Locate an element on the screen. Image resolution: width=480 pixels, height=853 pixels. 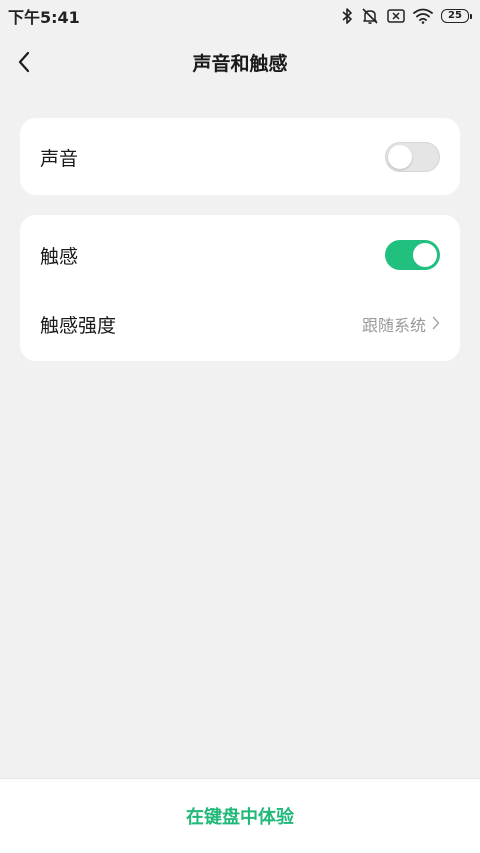
bluetooth-icon is located at coordinates (347, 16).